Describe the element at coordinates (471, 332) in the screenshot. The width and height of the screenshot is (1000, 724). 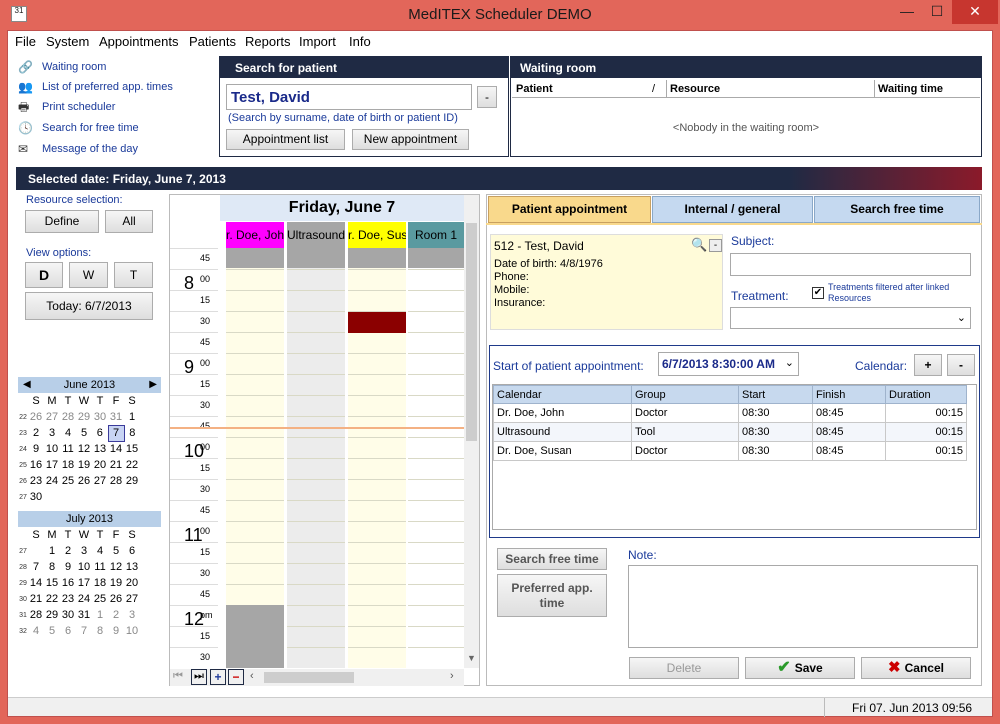
I see `scroll-thumb` at that location.